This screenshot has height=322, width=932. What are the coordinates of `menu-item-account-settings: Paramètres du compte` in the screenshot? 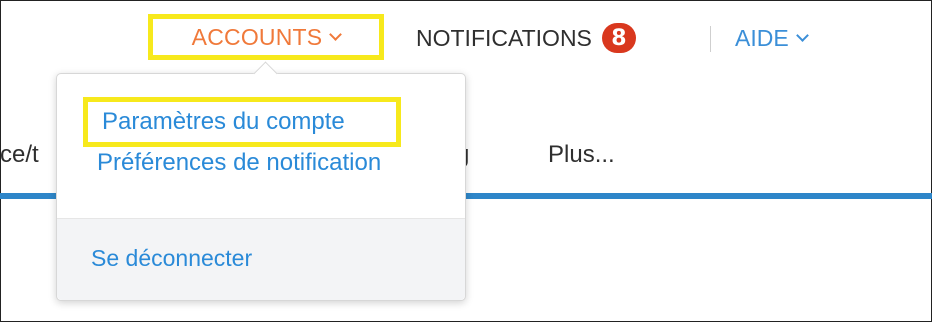 It's located at (242, 122).